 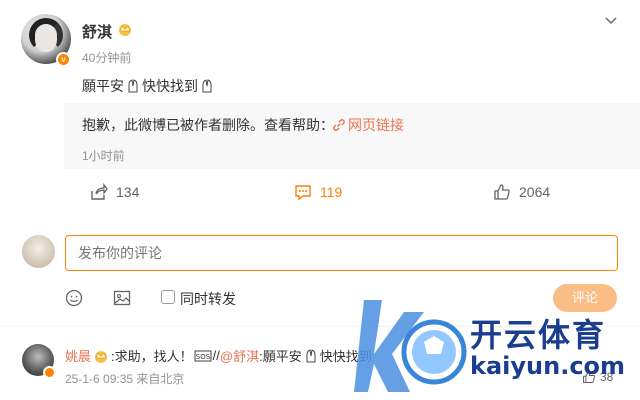 What do you see at coordinates (125, 379) in the screenshot?
I see `comment-time: 25-1-6 09:35 来自北京` at bounding box center [125, 379].